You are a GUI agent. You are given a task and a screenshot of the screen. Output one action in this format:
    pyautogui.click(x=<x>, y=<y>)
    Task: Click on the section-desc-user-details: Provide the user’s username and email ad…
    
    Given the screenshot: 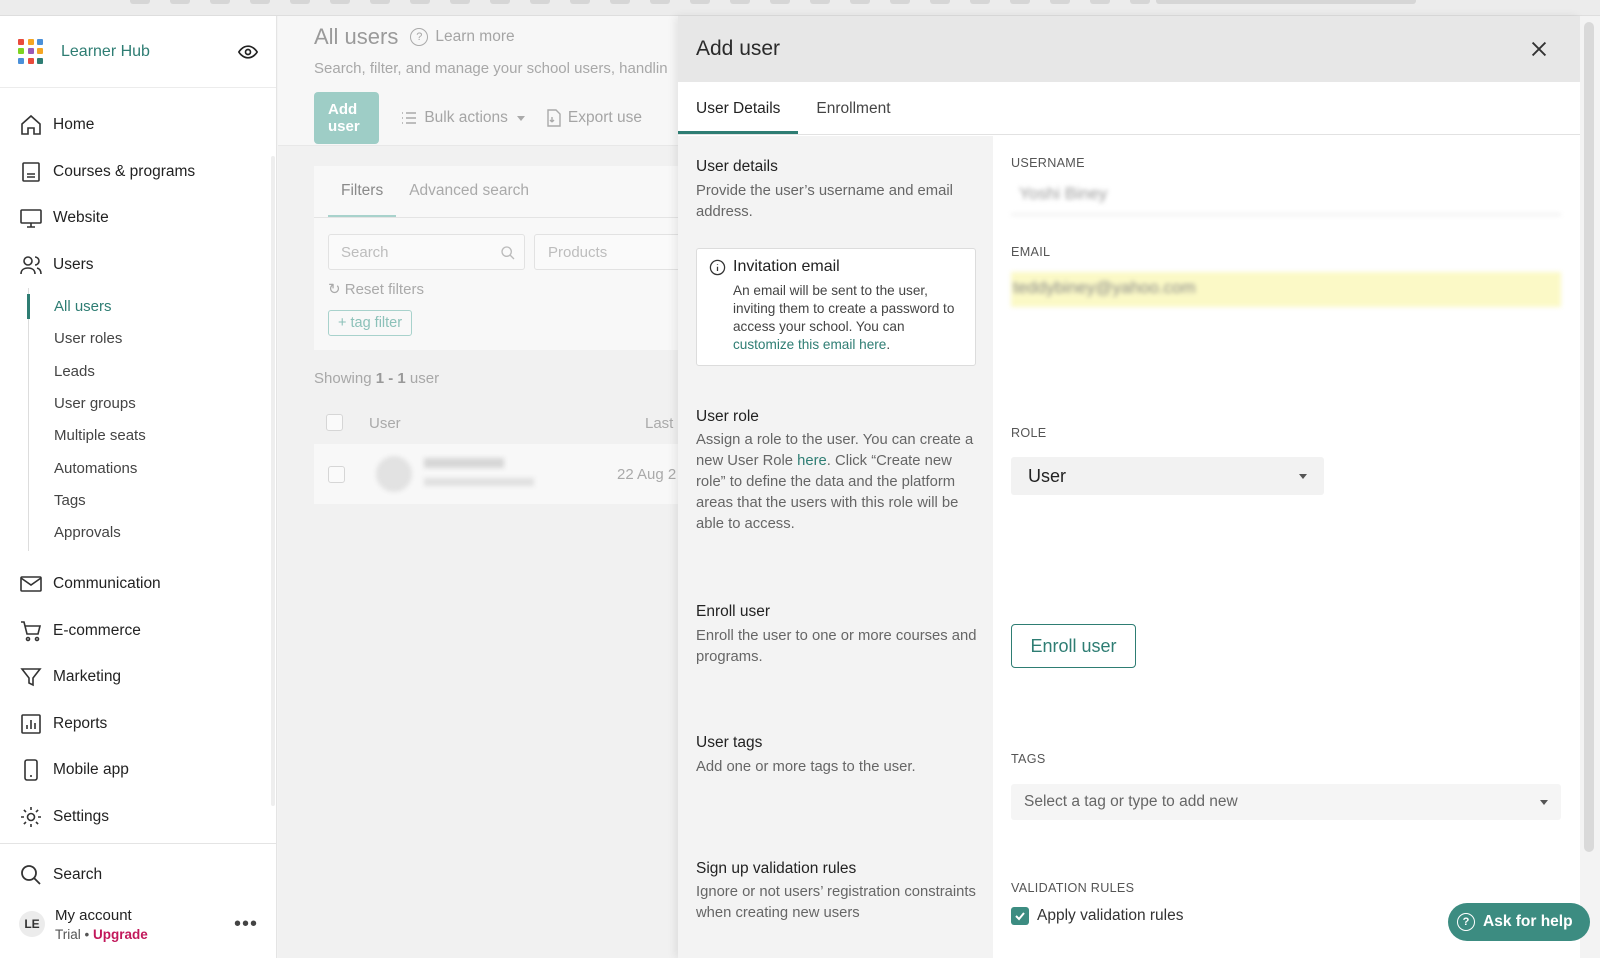 What is the action you would take?
    pyautogui.click(x=824, y=201)
    